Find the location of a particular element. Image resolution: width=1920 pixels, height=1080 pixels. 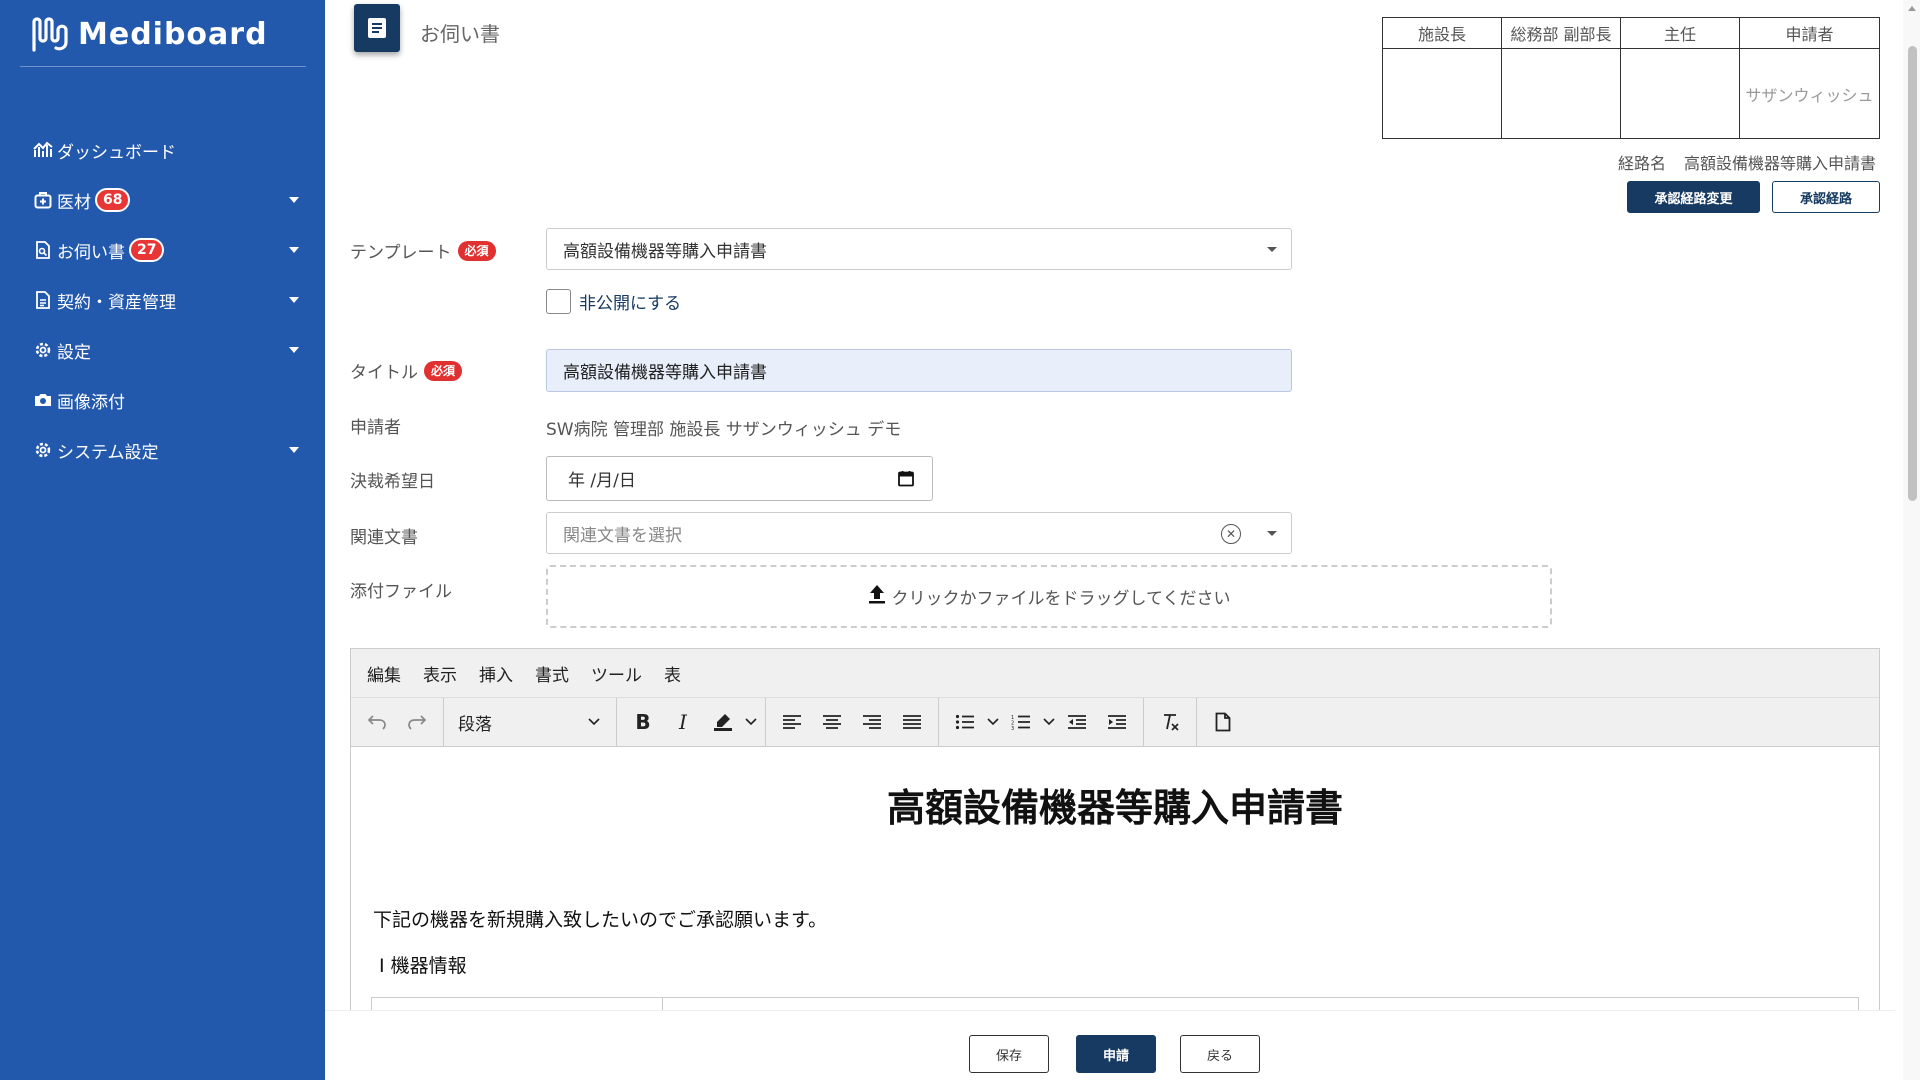

menu-table: 表 is located at coordinates (672, 673).